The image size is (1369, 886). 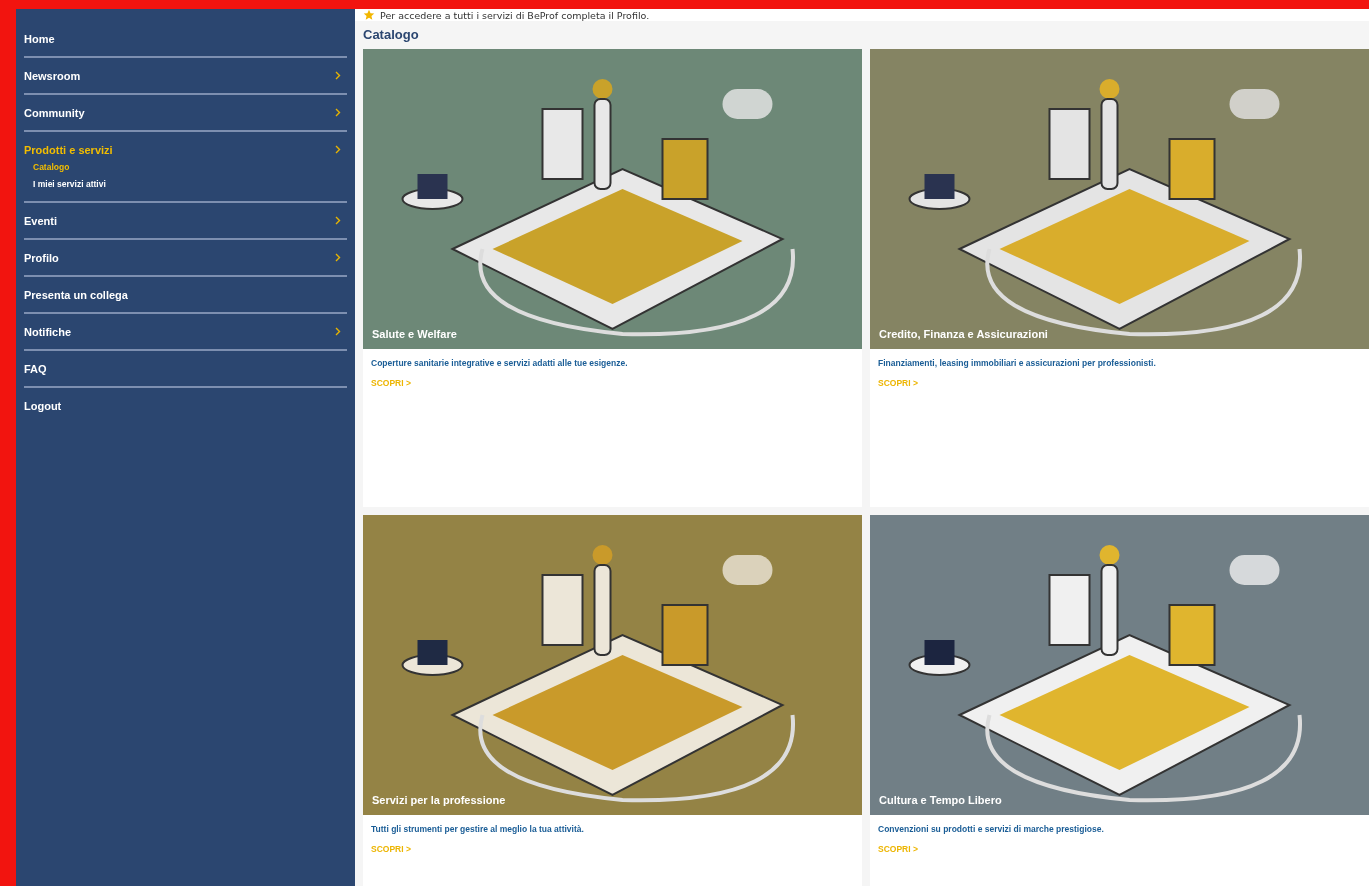 I want to click on menu-item: Profilo, so click(x=185, y=257).